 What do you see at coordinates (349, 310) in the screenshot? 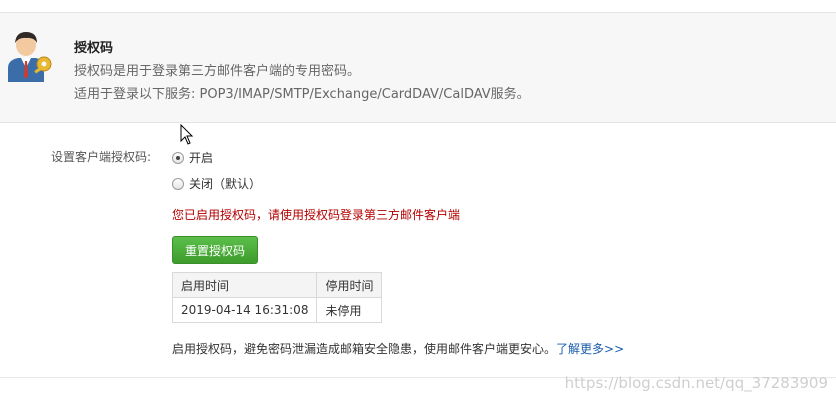
I see `disabled-time-cell: 未停用` at bounding box center [349, 310].